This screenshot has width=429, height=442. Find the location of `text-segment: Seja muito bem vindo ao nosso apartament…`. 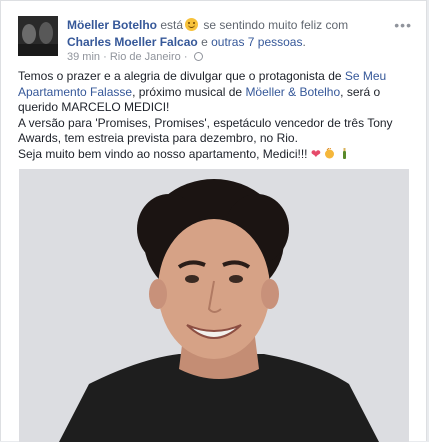

text-segment: Seja muito bem vindo ao nosso apartament… is located at coordinates (163, 153).